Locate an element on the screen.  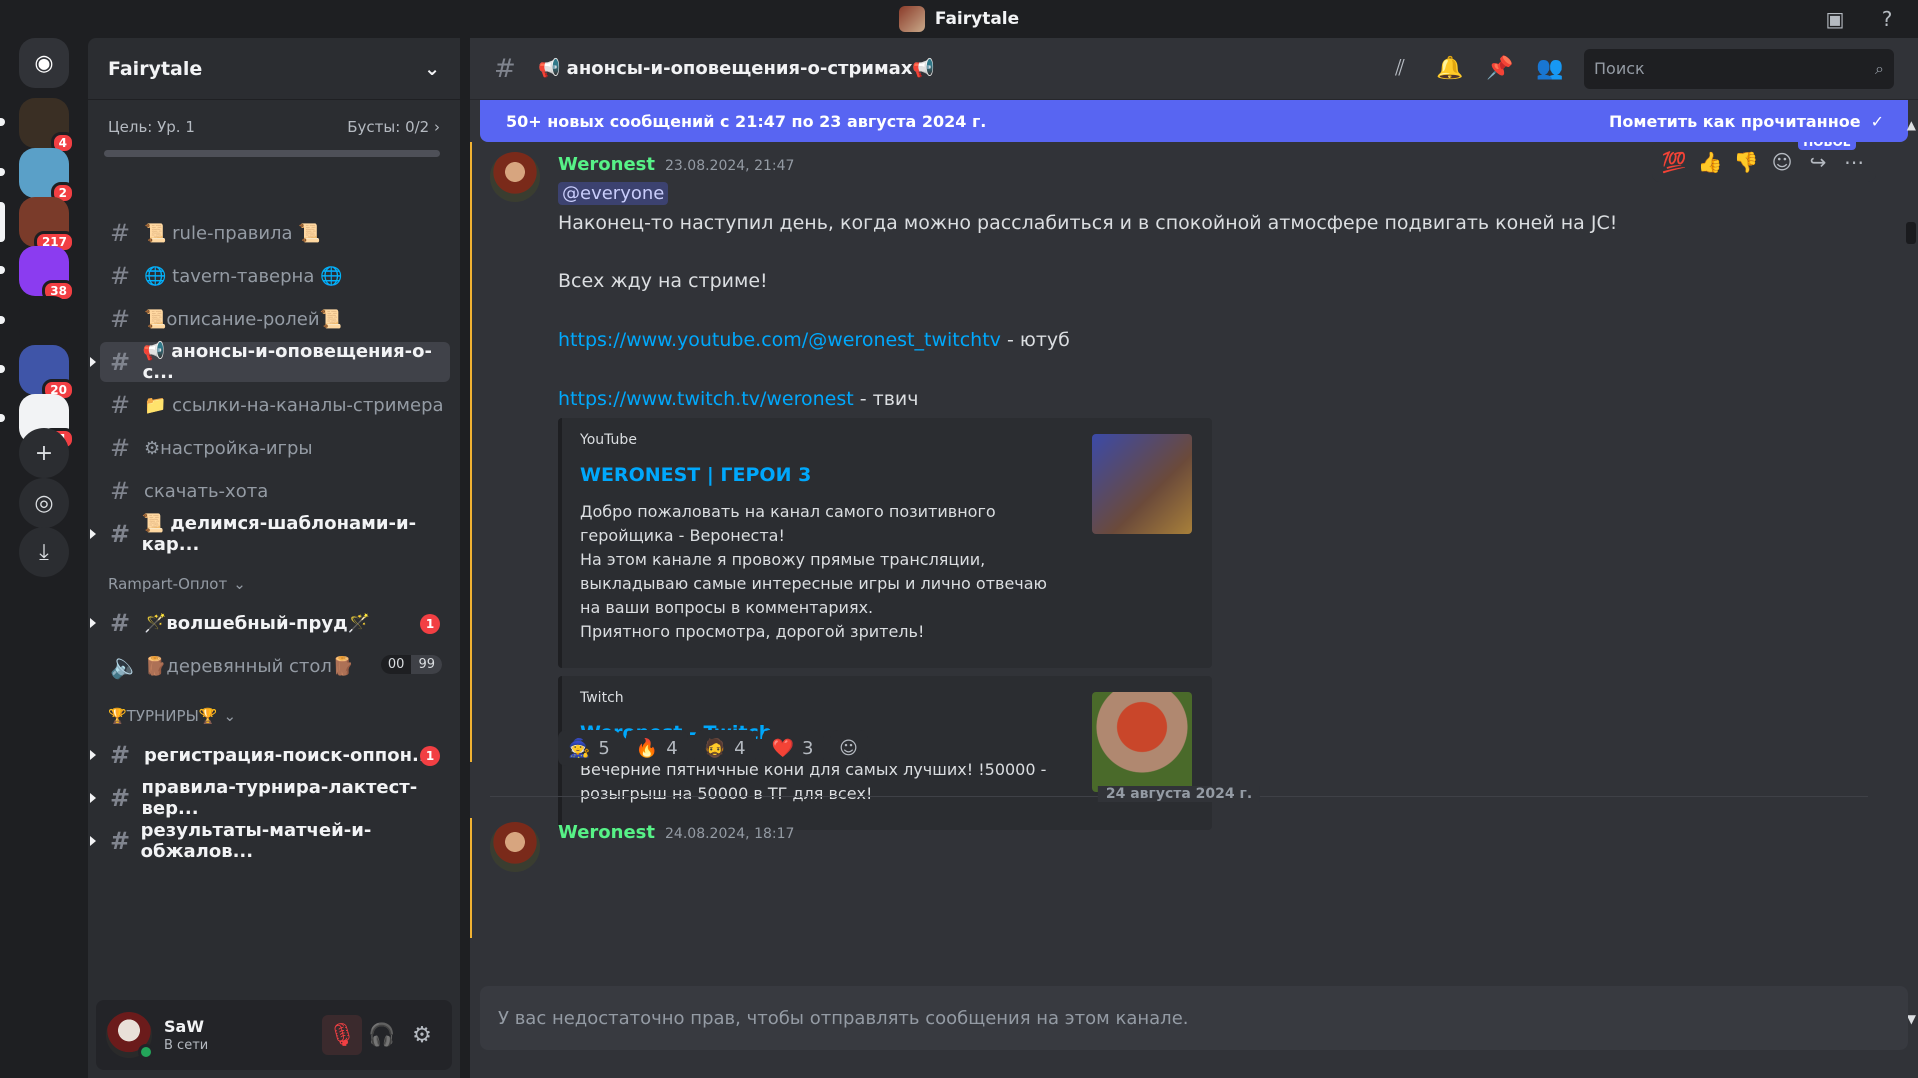
channel-item: # 📜описание-ролей📜 is located at coordinates (275, 319).